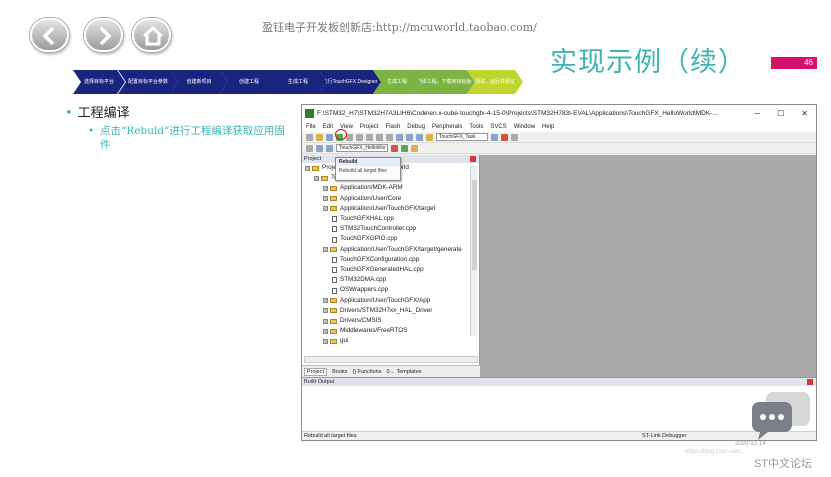 Image resolution: width=831 pixels, height=477 pixels. What do you see at coordinates (548, 127) in the screenshot?
I see `menu-item-help: Help` at bounding box center [548, 127].